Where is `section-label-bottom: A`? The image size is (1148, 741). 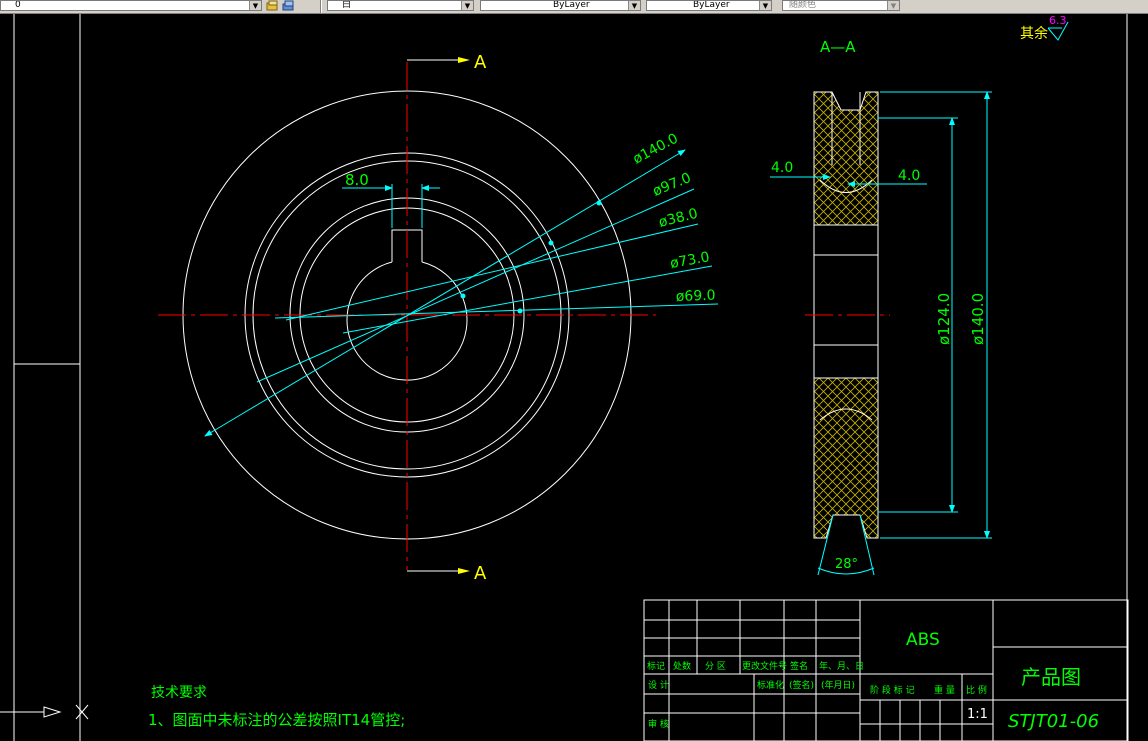 section-label-bottom: A is located at coordinates (480, 573).